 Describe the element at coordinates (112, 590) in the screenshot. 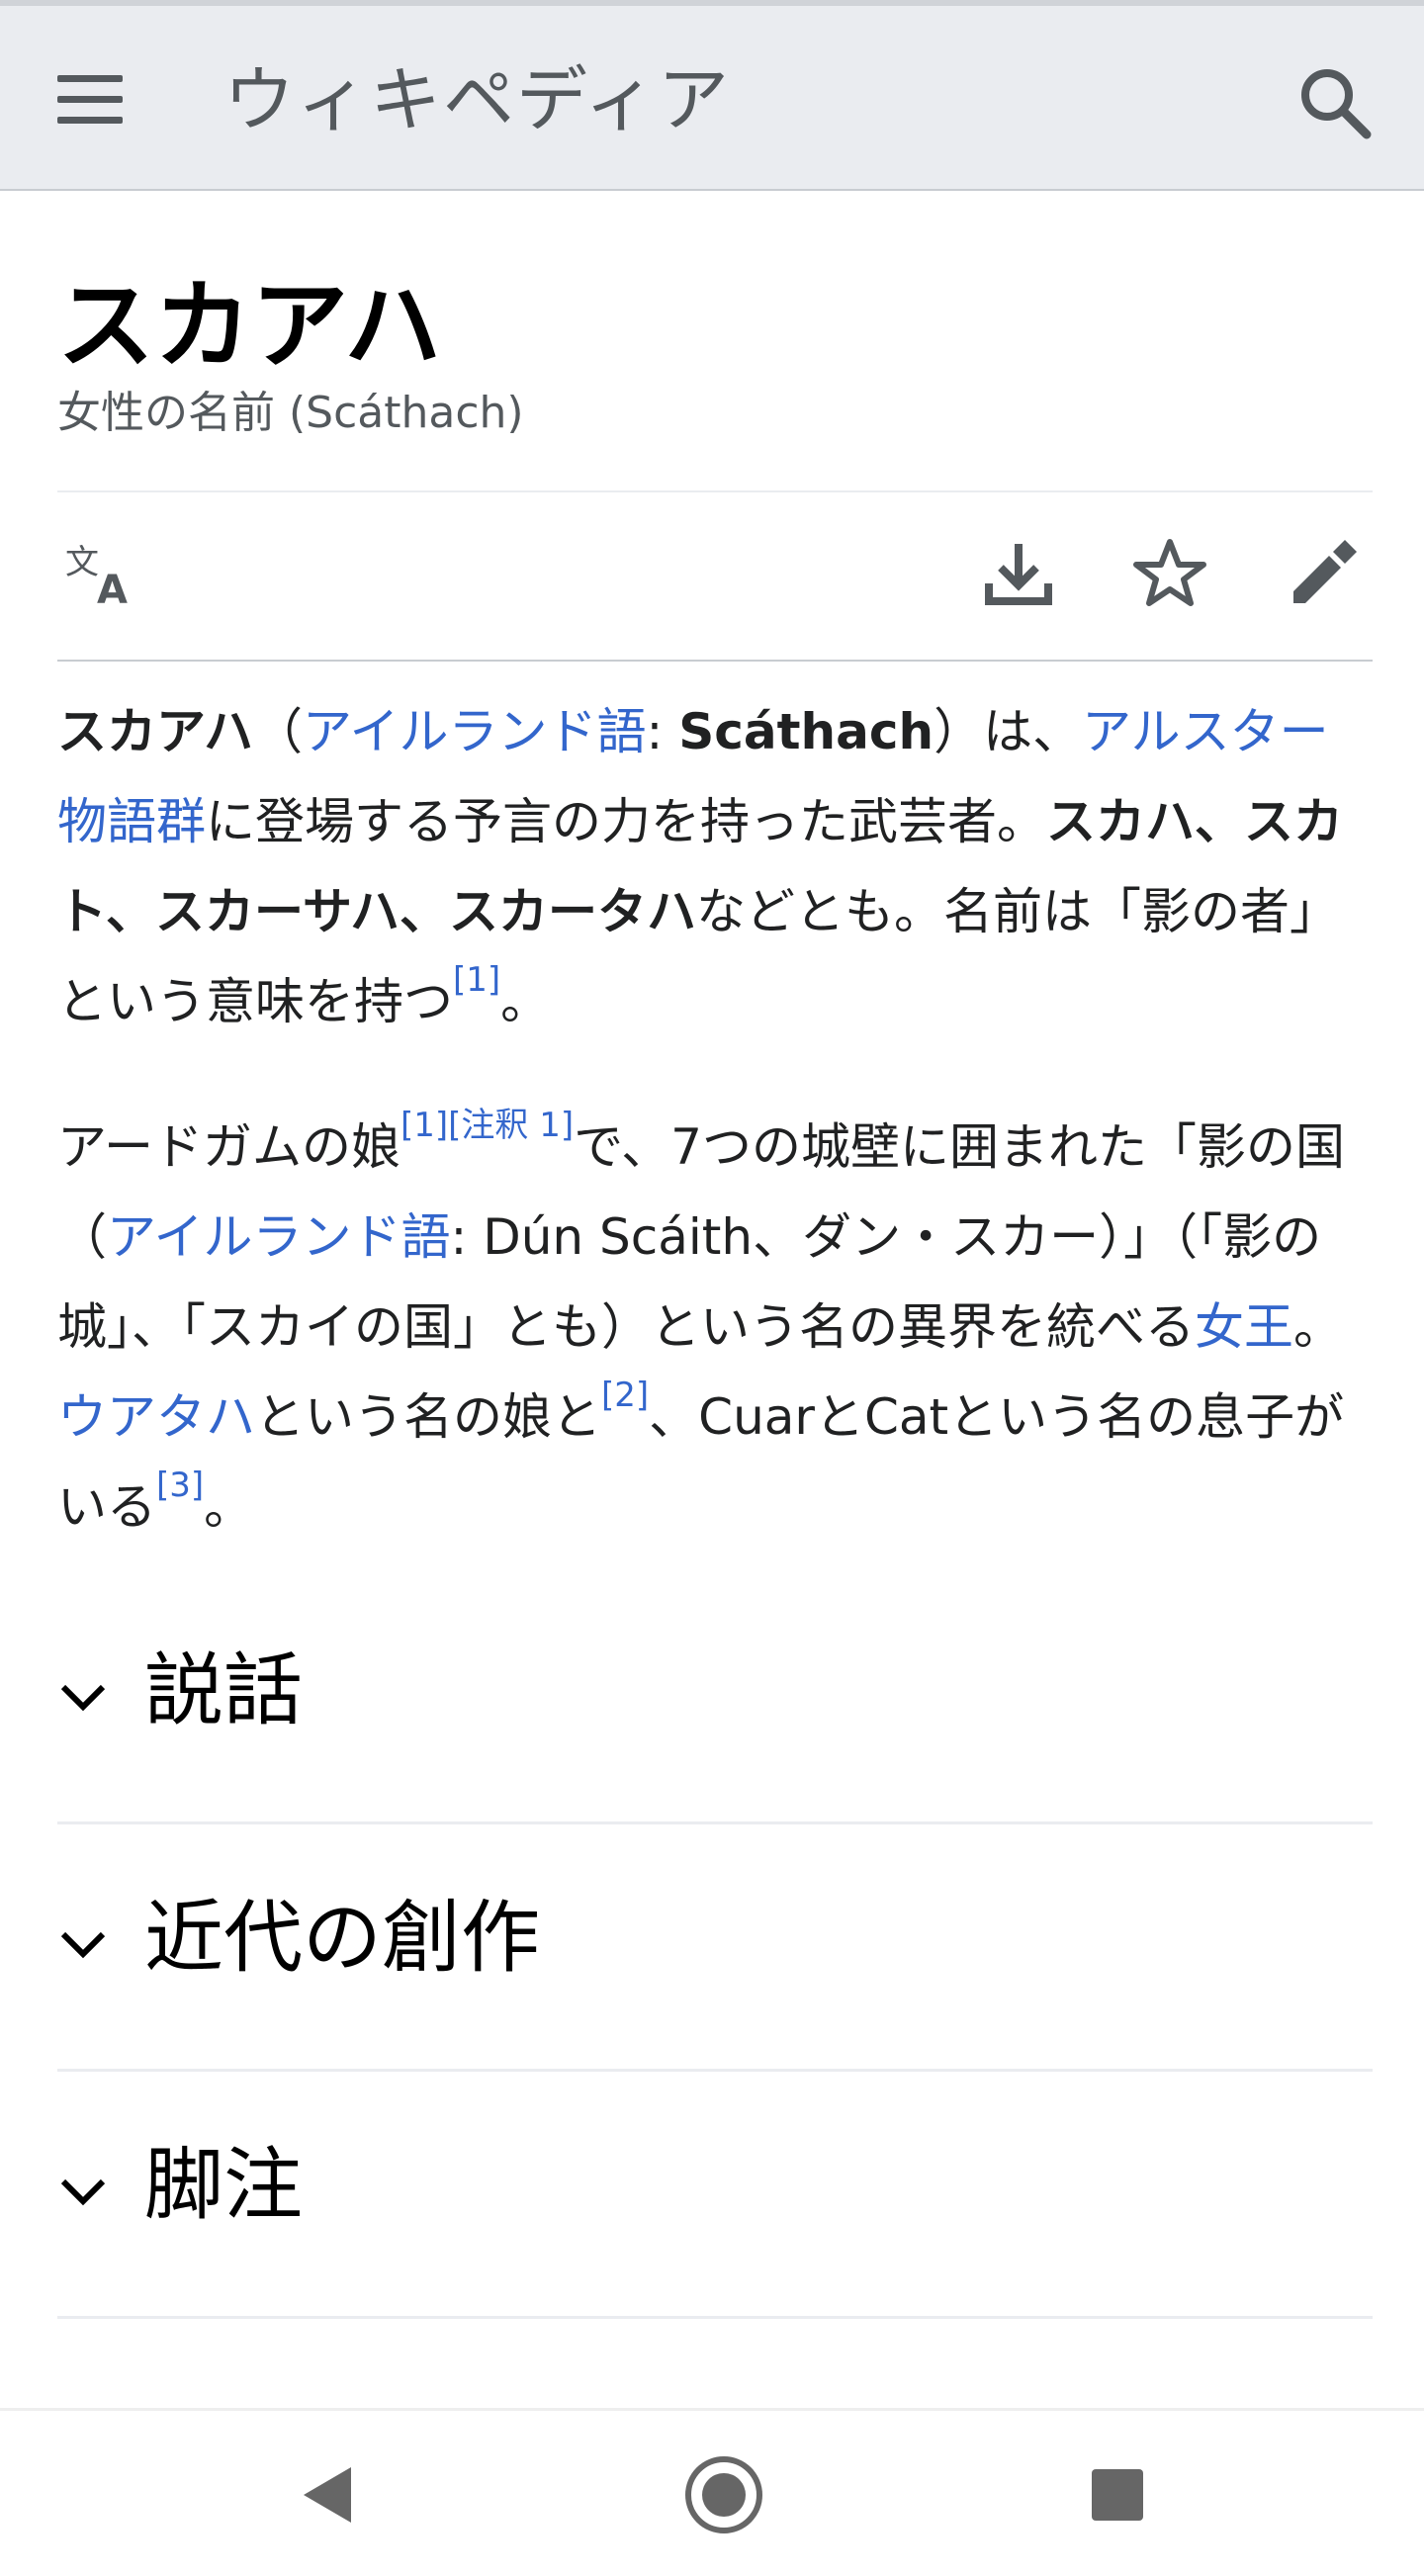

I see `svg-text: A` at that location.